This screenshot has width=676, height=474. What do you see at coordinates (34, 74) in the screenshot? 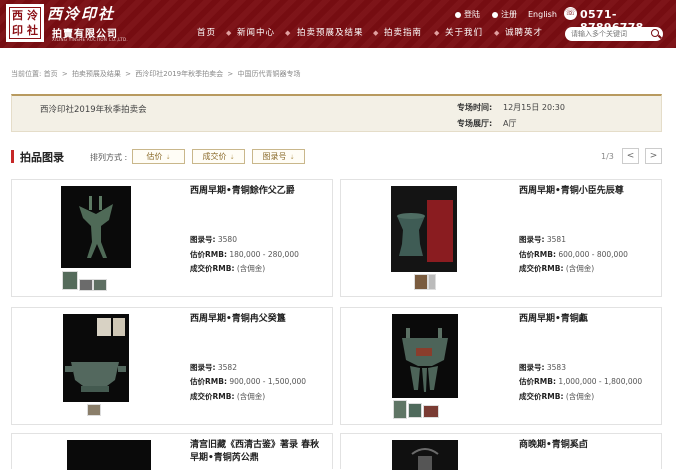
I see `breadcrumb-current: 当前位置: 首页` at bounding box center [34, 74].